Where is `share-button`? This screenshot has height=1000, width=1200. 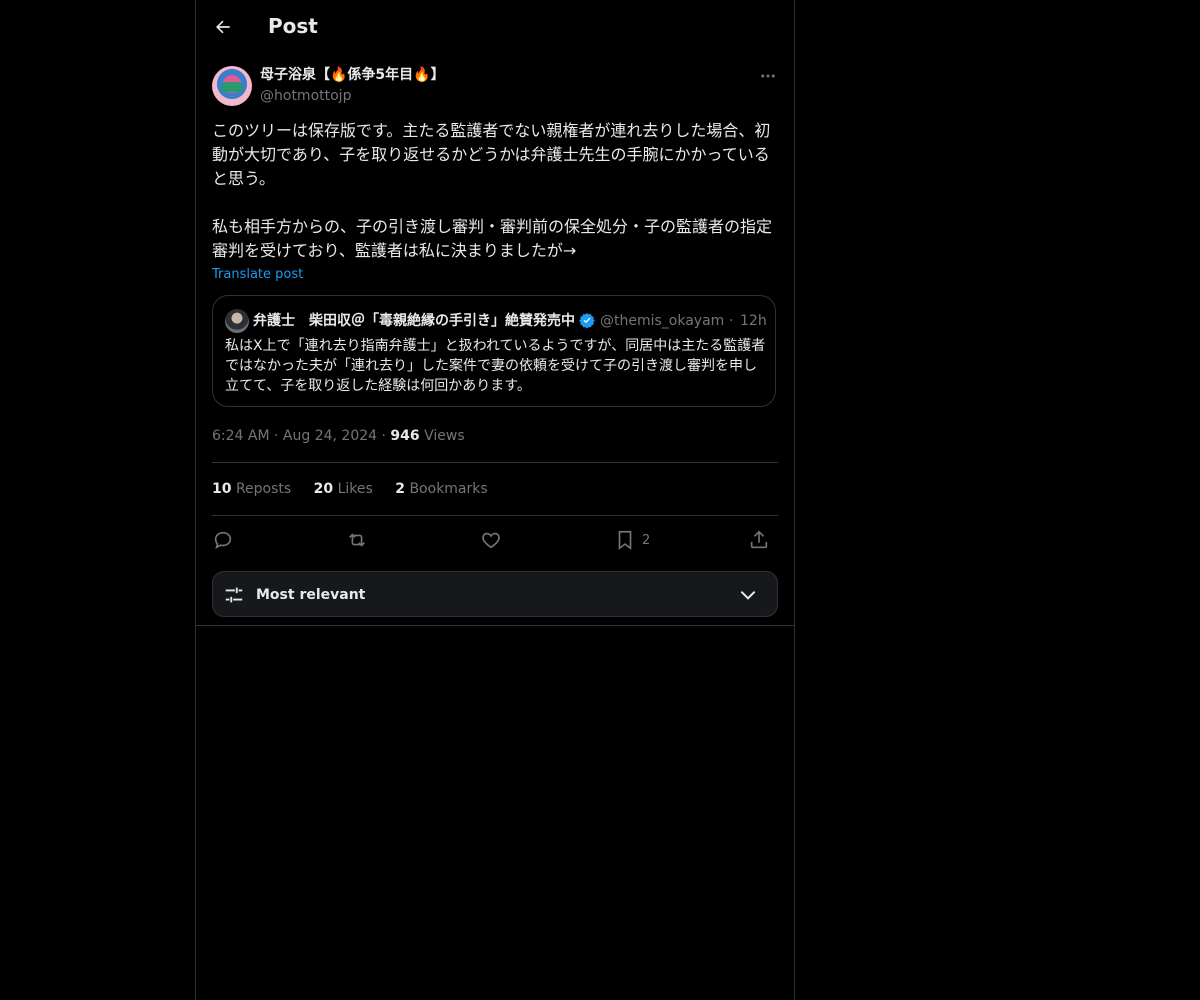 share-button is located at coordinates (759, 540).